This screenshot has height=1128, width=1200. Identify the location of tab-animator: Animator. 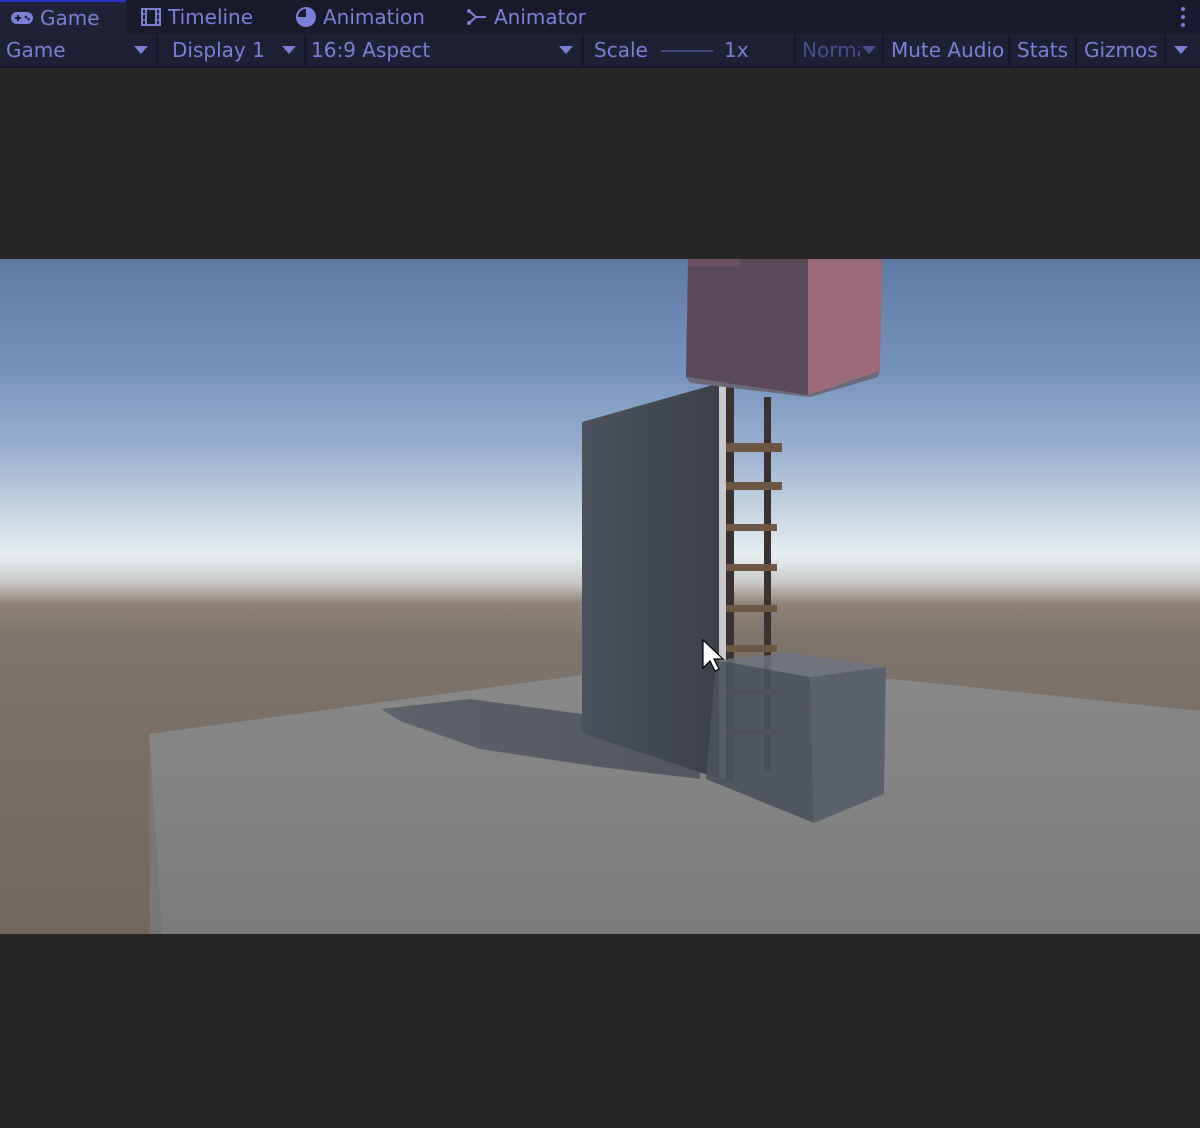
(536, 17).